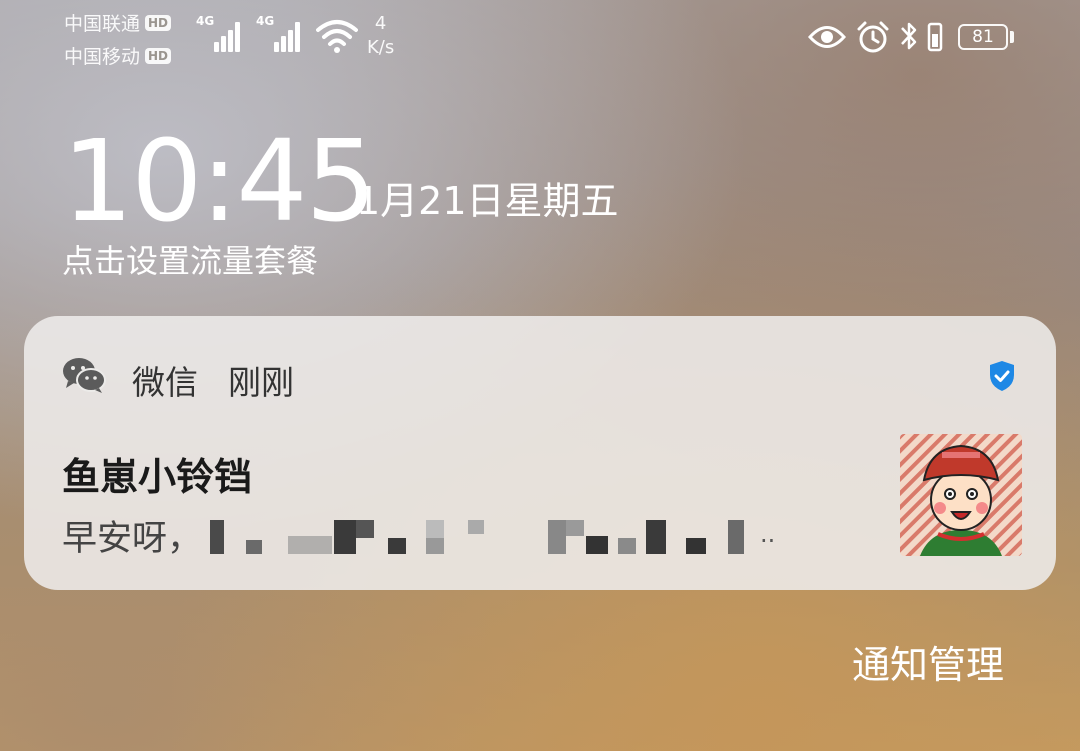 Image resolution: width=1080 pixels, height=751 pixels. I want to click on bluetooth-icon, so click(909, 36).